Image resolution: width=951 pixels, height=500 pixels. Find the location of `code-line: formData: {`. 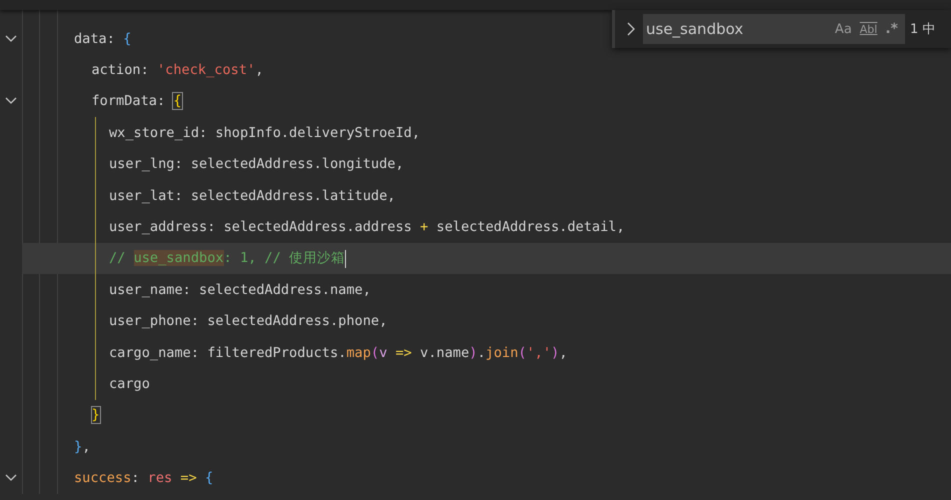

code-line: formData: { is located at coordinates (137, 101).